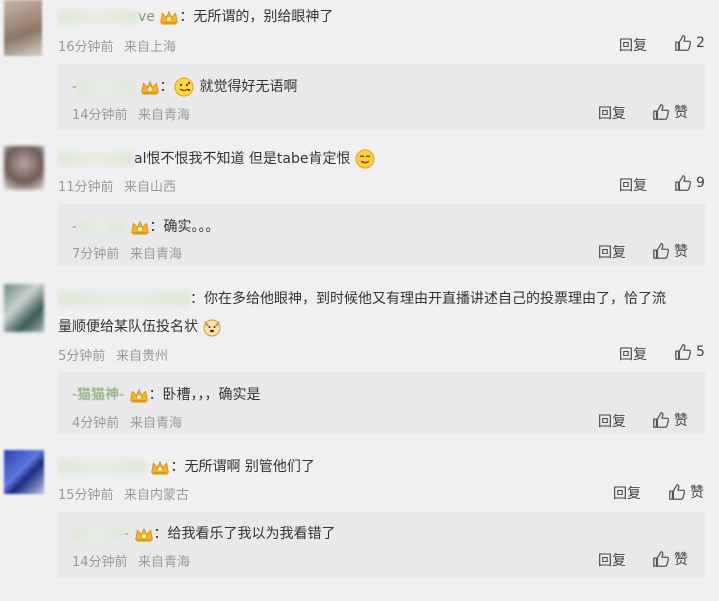 The height and width of the screenshot is (601, 719). I want to click on reply-box-3: -猫猫神- ：卧槽，，，确实是 4分钟前 来自青海 回复 赞, so click(382, 403).